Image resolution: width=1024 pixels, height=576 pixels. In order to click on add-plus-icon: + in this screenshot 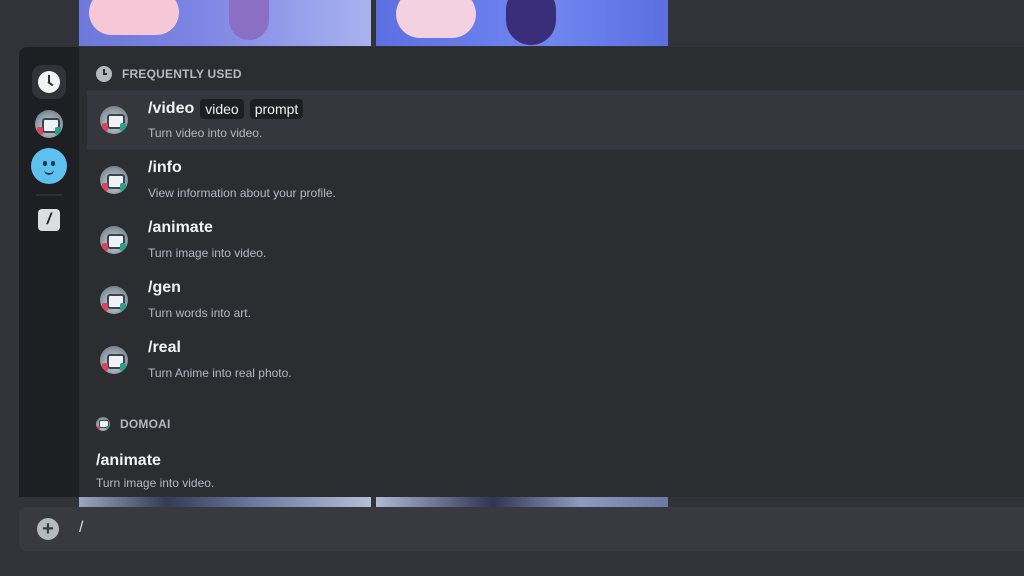, I will do `click(48, 529)`.